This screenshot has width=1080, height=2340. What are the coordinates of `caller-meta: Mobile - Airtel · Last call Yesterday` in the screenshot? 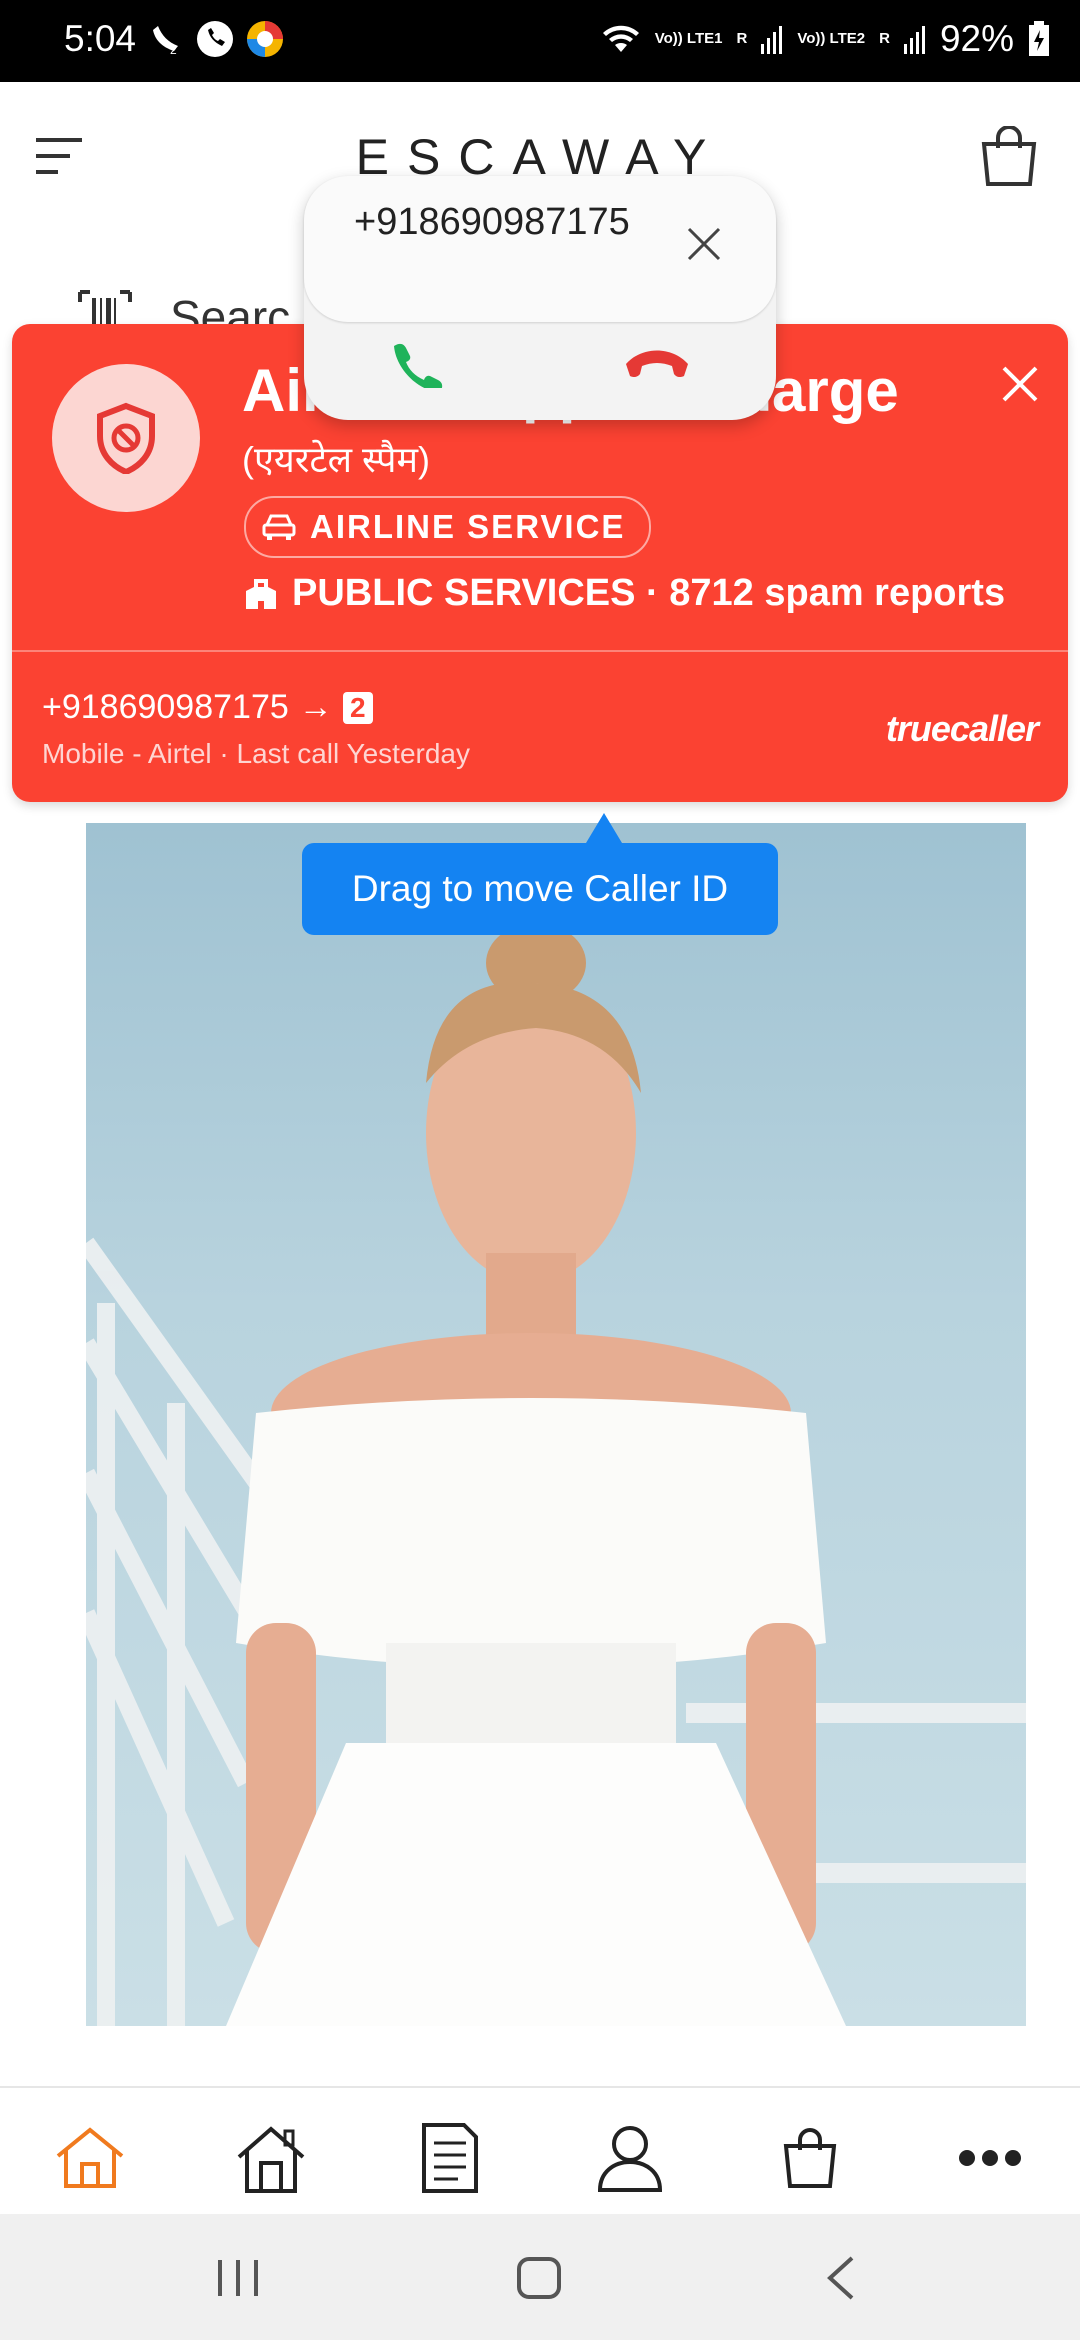 It's located at (256, 753).